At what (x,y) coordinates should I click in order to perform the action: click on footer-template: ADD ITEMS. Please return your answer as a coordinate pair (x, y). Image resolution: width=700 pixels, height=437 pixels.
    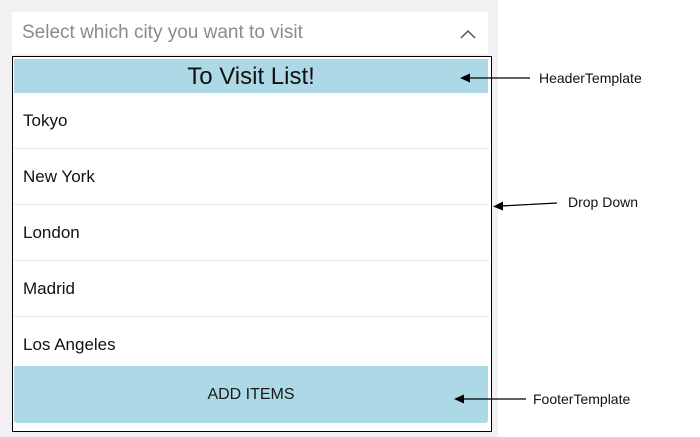
    Looking at the image, I should click on (251, 394).